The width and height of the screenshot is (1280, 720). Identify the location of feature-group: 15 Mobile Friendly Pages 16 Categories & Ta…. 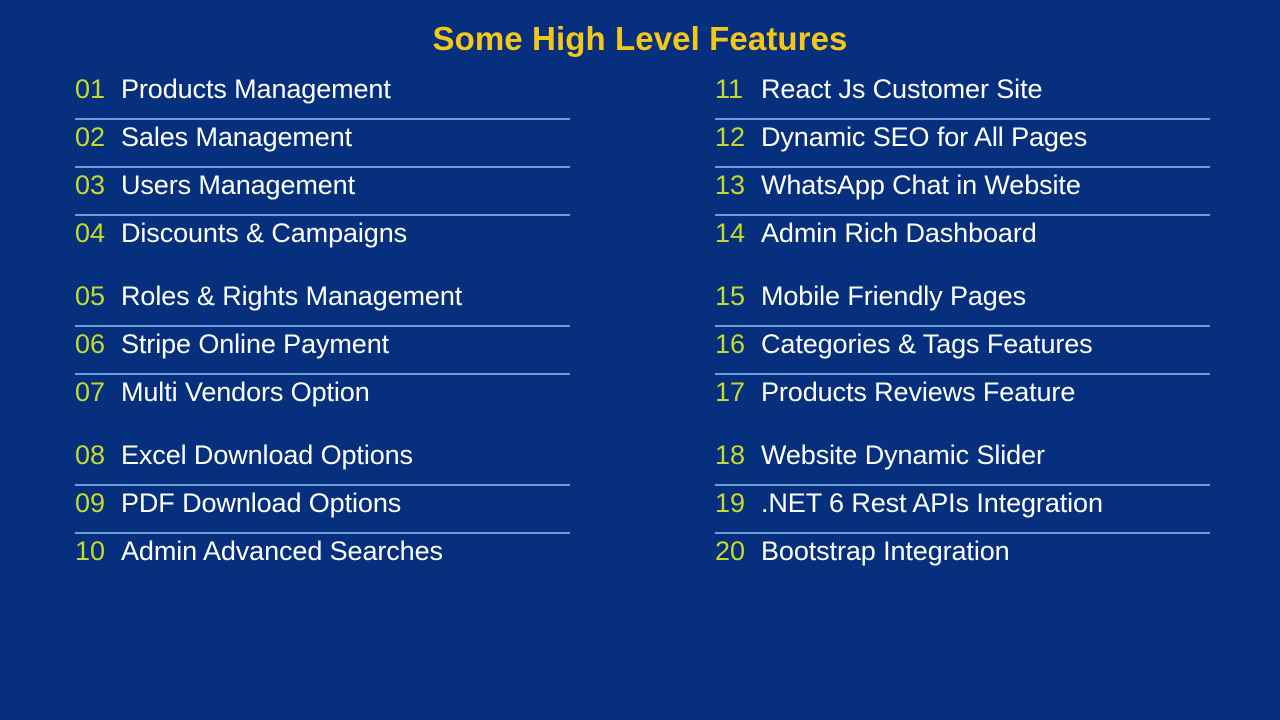
(962, 350).